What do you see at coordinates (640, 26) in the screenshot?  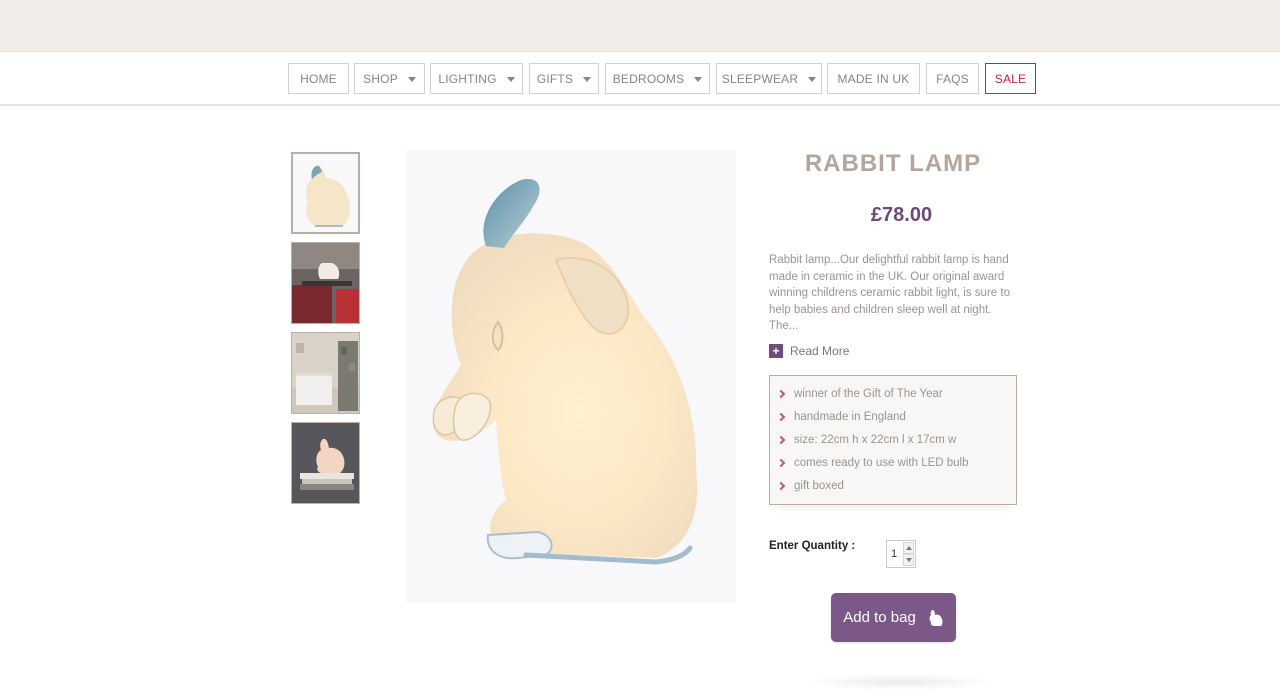 I see `header-band` at bounding box center [640, 26].